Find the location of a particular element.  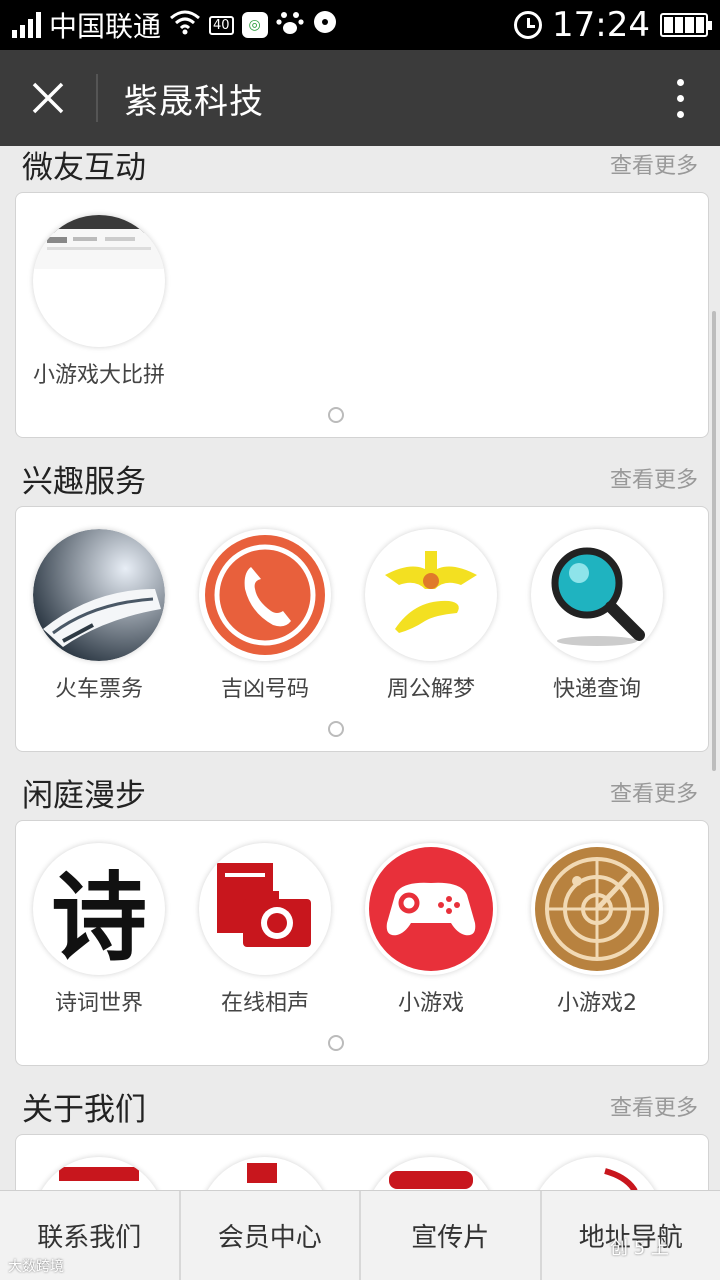

grid-item-label: 在线相声 is located at coordinates (264, 1003).